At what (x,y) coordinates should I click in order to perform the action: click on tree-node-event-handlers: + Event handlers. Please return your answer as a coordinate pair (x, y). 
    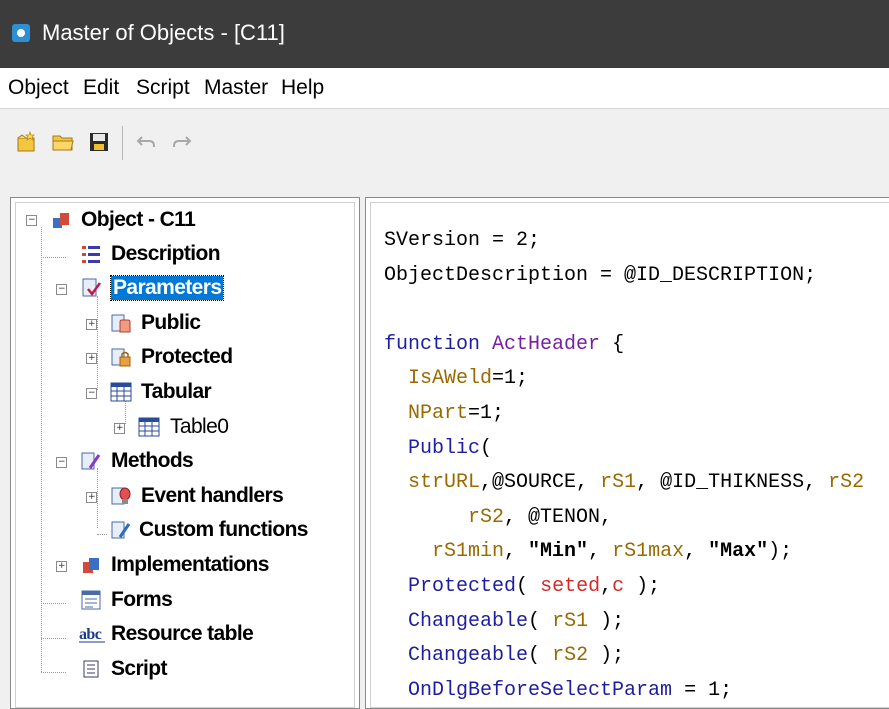
    Looking at the image, I should click on (196, 497).